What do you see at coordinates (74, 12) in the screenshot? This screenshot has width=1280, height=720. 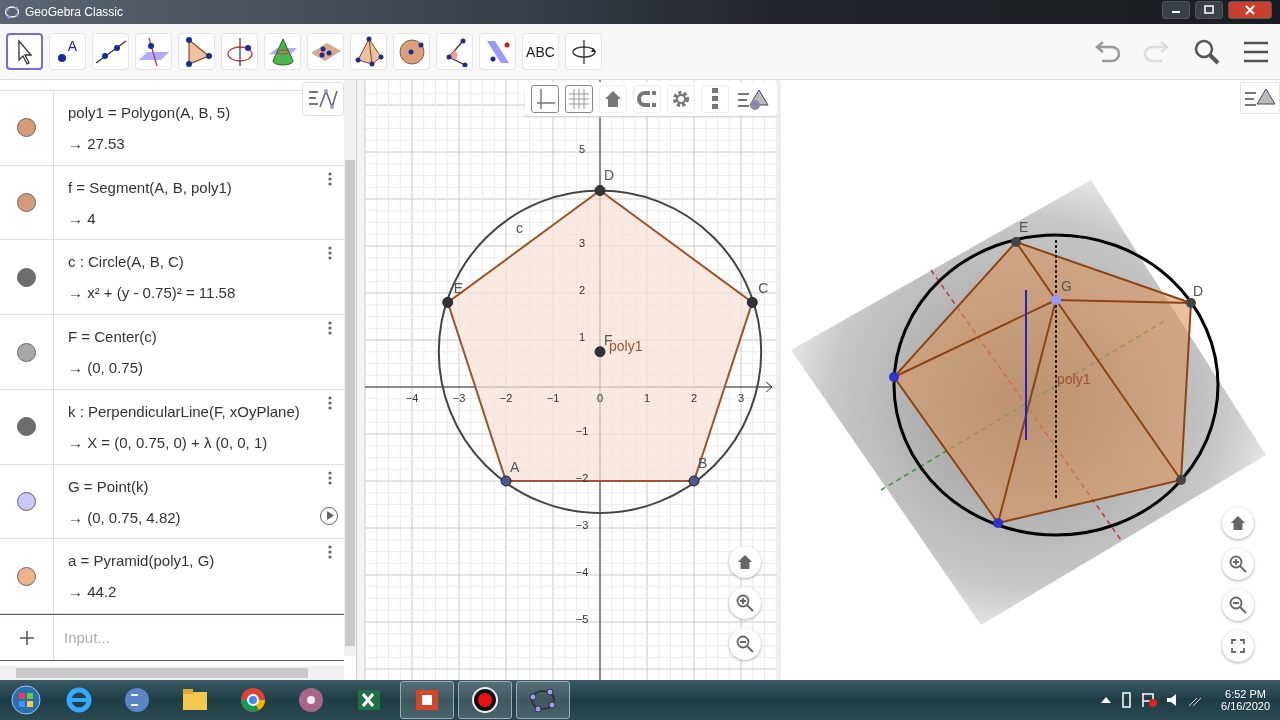 I see `window-title: GeoGebra Classic` at bounding box center [74, 12].